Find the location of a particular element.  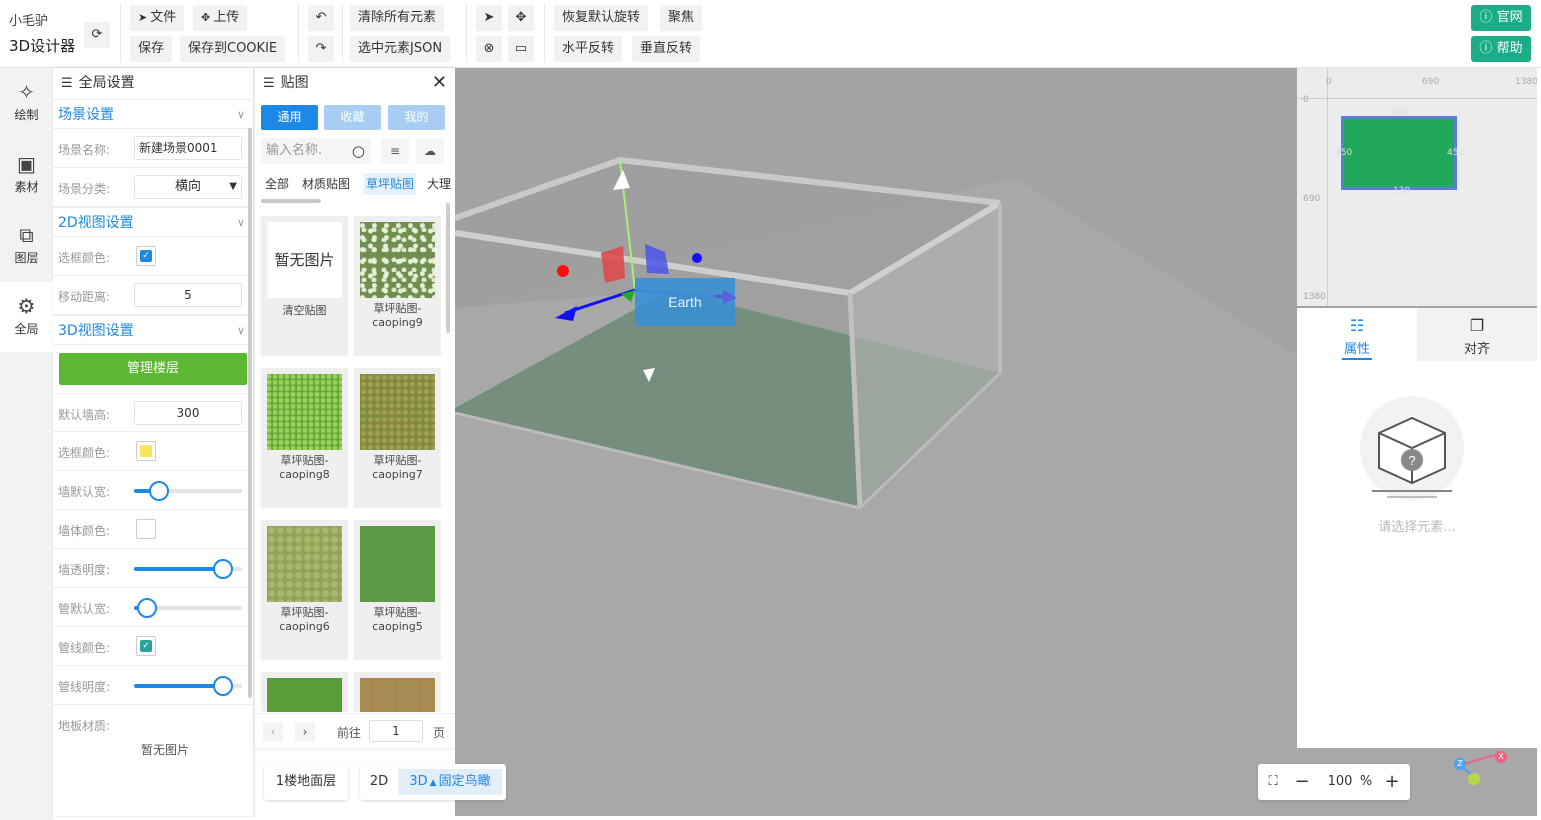

list-view-button: ≡ is located at coordinates (395, 151).